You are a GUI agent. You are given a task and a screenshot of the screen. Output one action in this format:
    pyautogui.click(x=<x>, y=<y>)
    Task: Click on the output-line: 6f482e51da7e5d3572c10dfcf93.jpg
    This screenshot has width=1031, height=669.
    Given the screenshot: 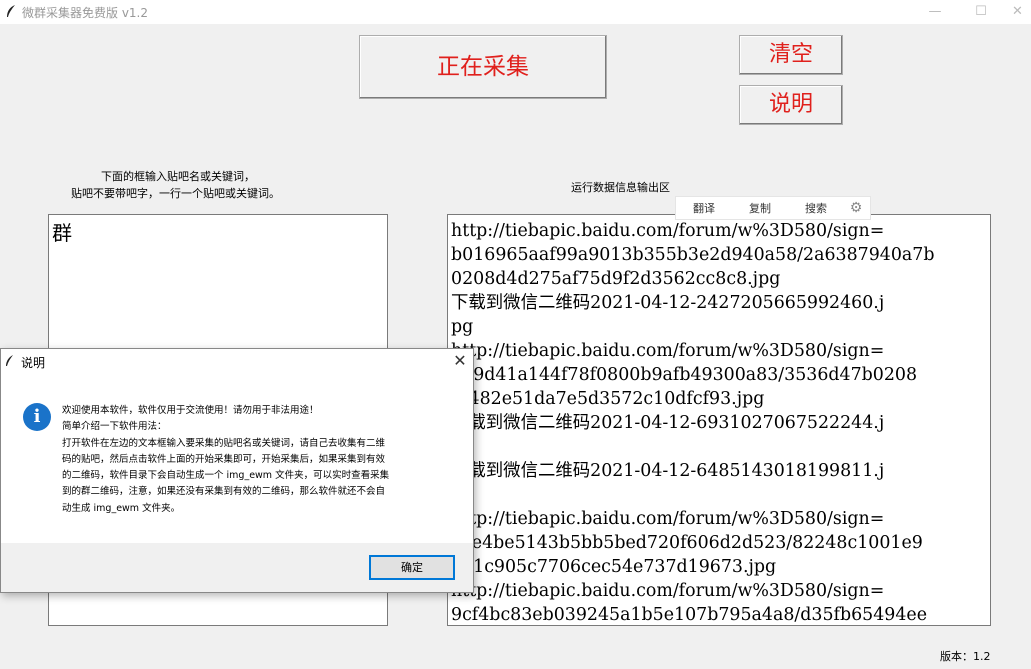 What is the action you would take?
    pyautogui.click(x=608, y=399)
    